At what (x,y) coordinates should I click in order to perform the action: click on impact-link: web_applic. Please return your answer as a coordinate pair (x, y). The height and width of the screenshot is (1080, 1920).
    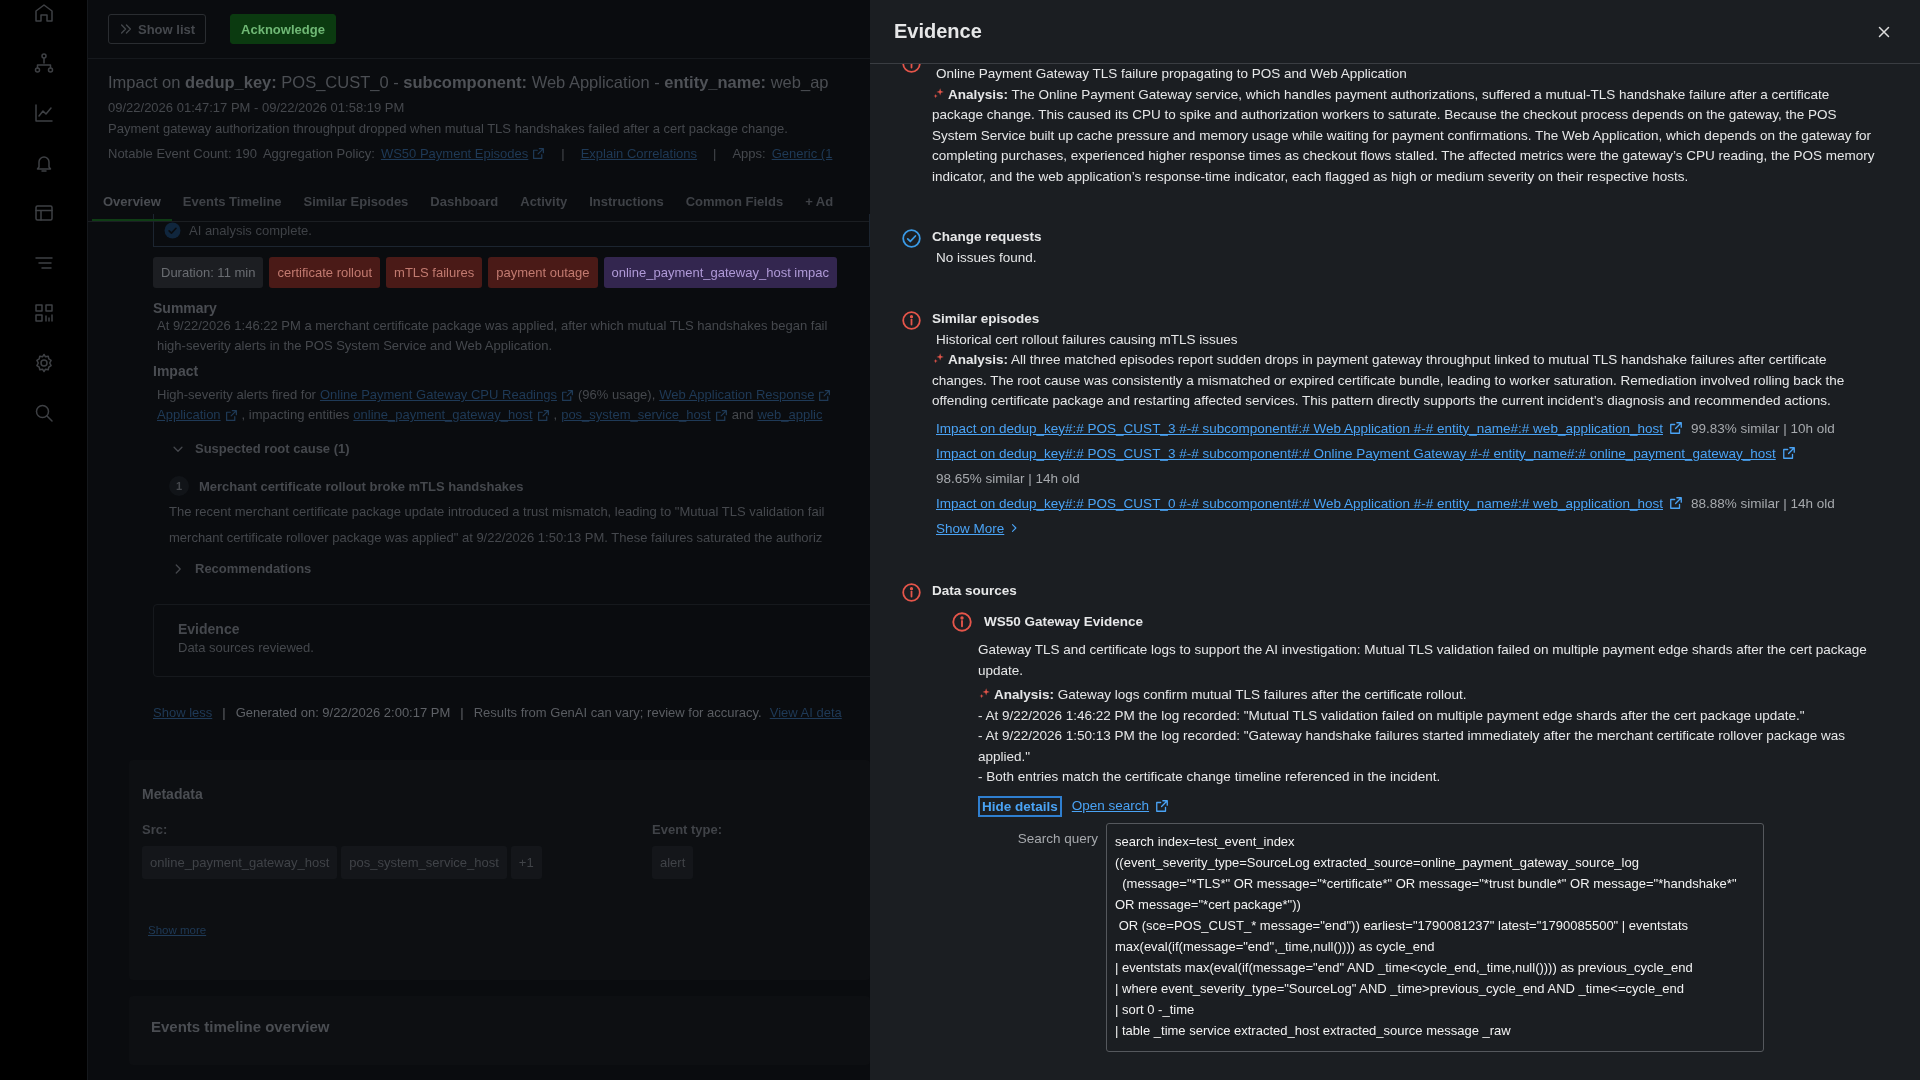
    Looking at the image, I should click on (790, 415).